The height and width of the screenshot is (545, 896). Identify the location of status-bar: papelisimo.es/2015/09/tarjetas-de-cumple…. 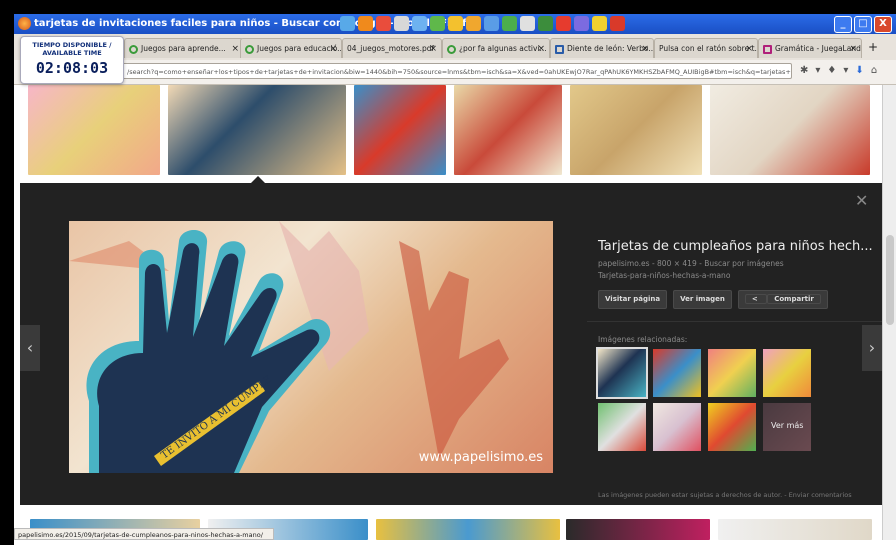
(144, 534).